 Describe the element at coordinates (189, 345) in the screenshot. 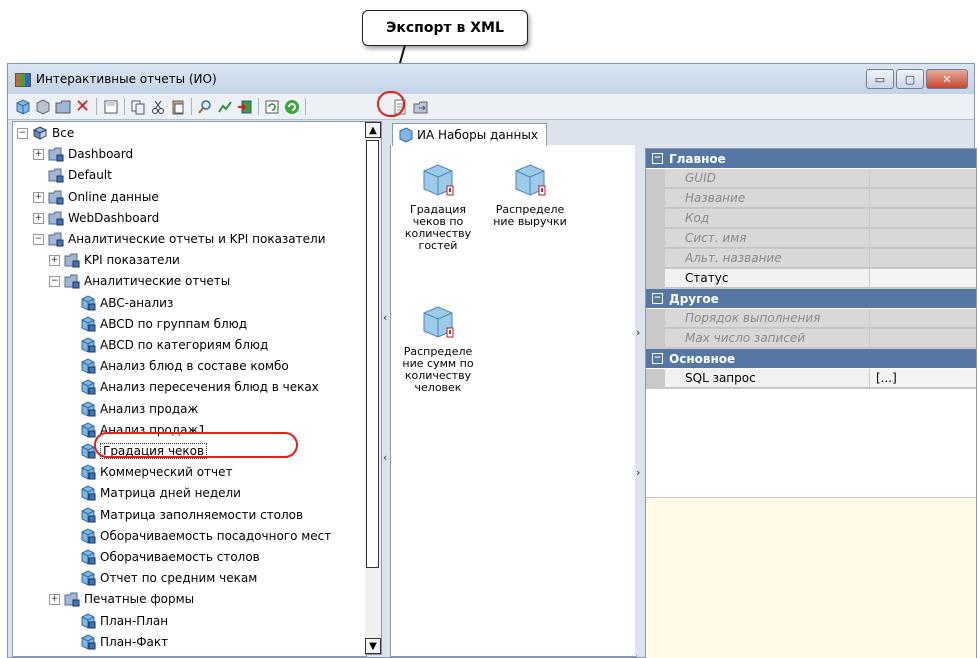

I see `tree-item: ABCD по категориям блюд` at that location.